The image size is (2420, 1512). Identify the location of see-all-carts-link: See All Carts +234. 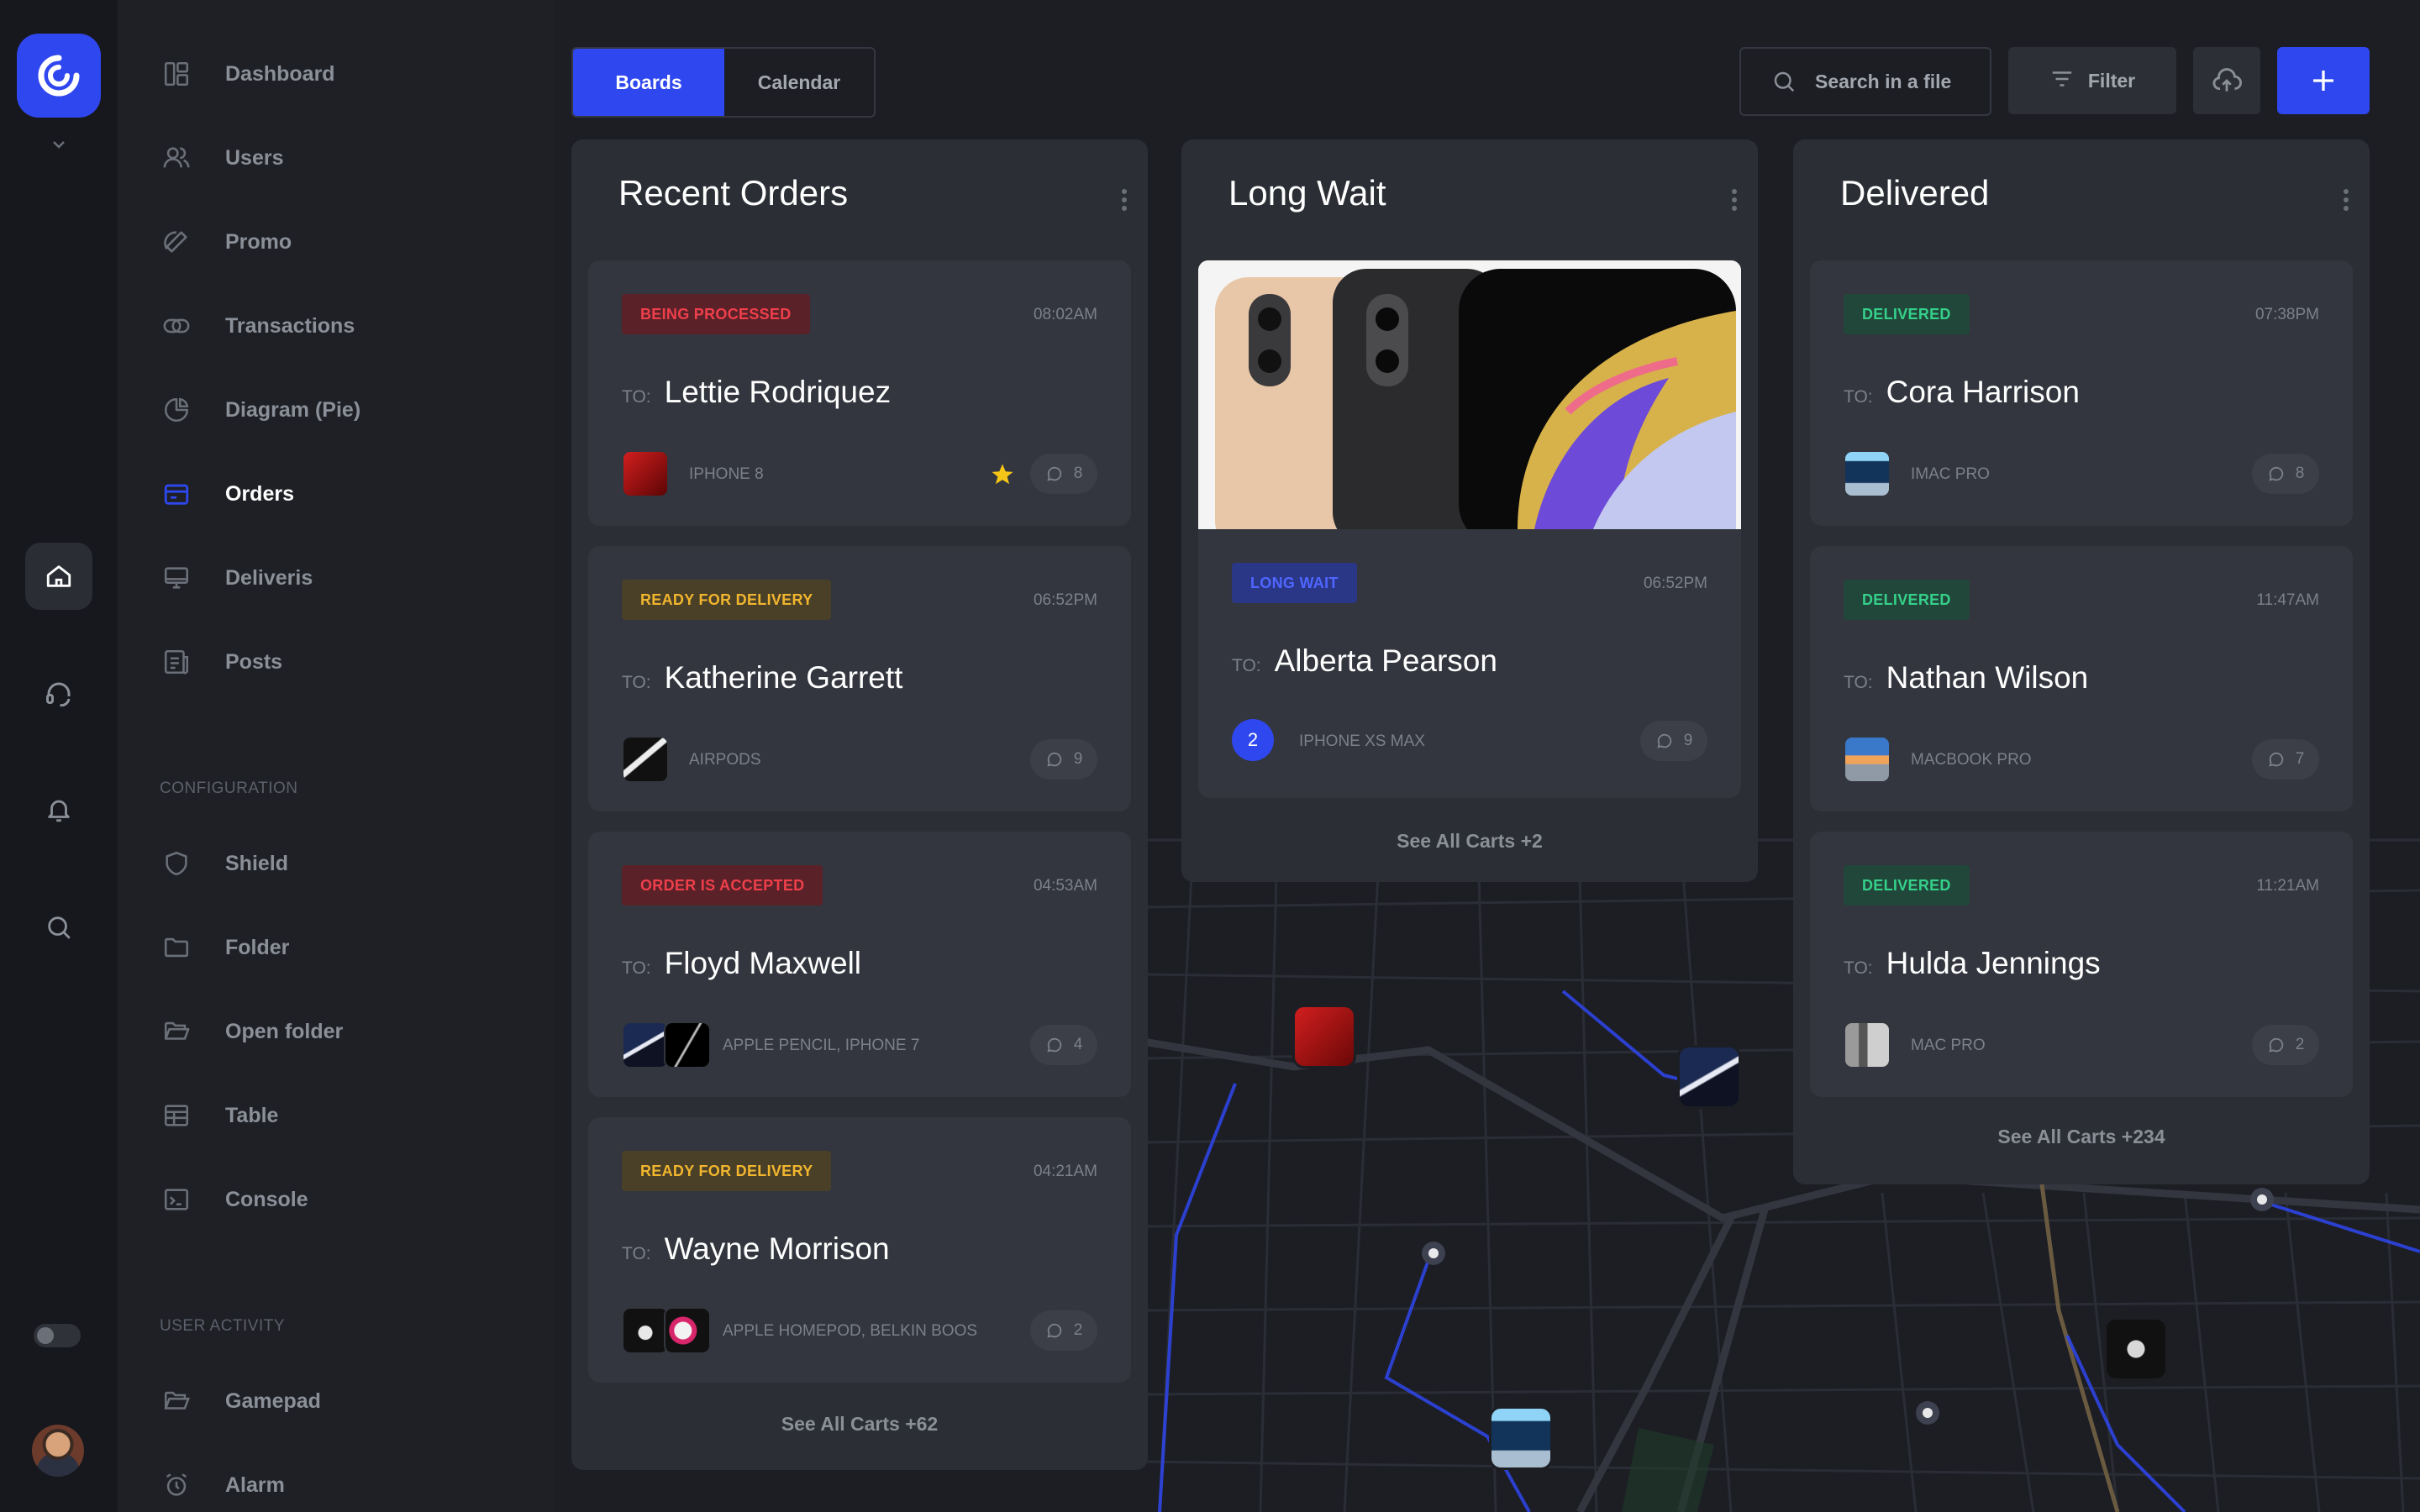
(2082, 1137).